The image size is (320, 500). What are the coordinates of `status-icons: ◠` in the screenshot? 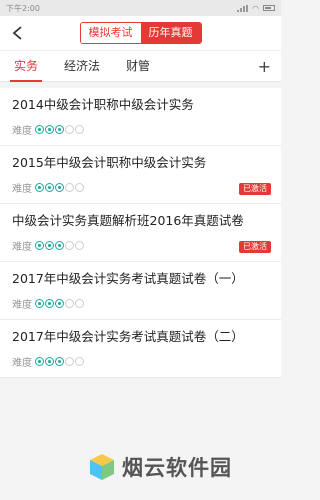 It's located at (256, 8).